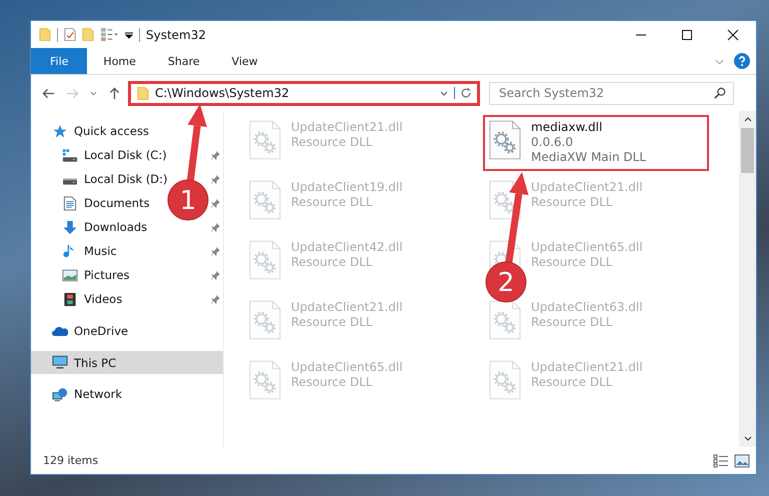 This screenshot has width=769, height=496. I want to click on nav-item: Quick access, so click(100, 131).